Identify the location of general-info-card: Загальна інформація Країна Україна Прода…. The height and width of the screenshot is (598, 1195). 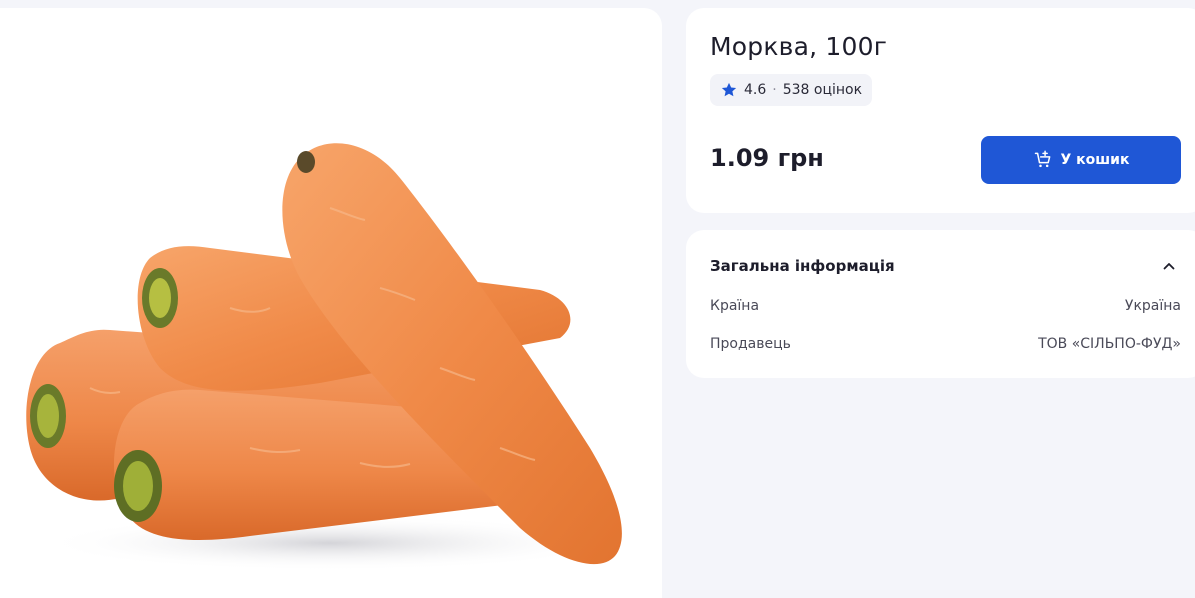
(940, 304).